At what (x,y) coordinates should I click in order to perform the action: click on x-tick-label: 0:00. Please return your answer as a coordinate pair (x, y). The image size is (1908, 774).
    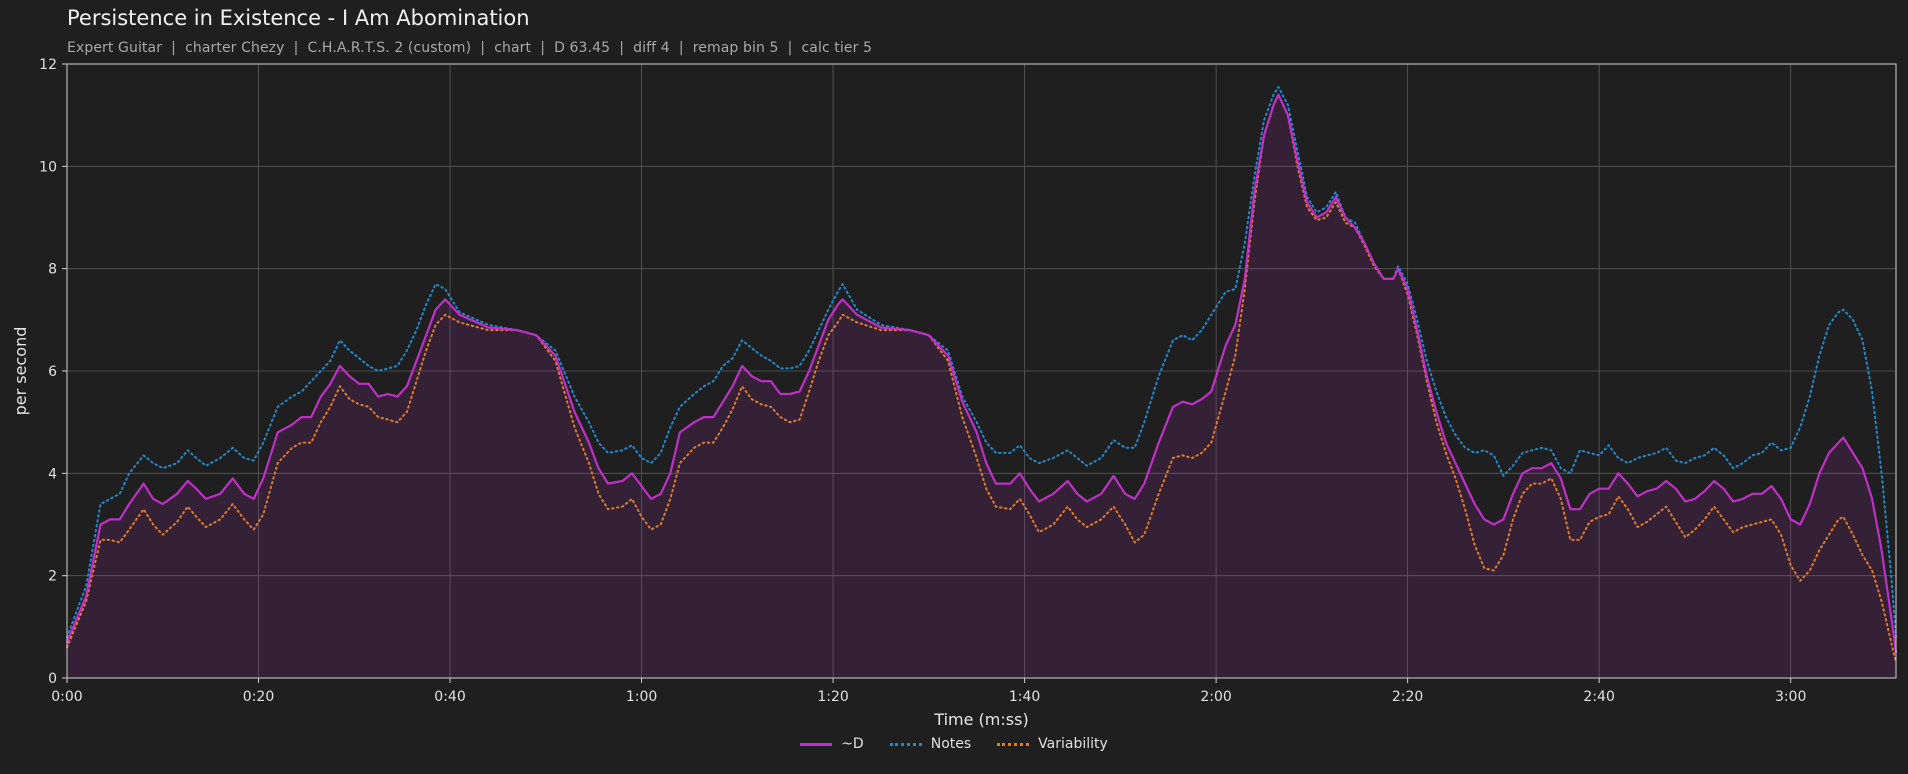
    Looking at the image, I should click on (66, 697).